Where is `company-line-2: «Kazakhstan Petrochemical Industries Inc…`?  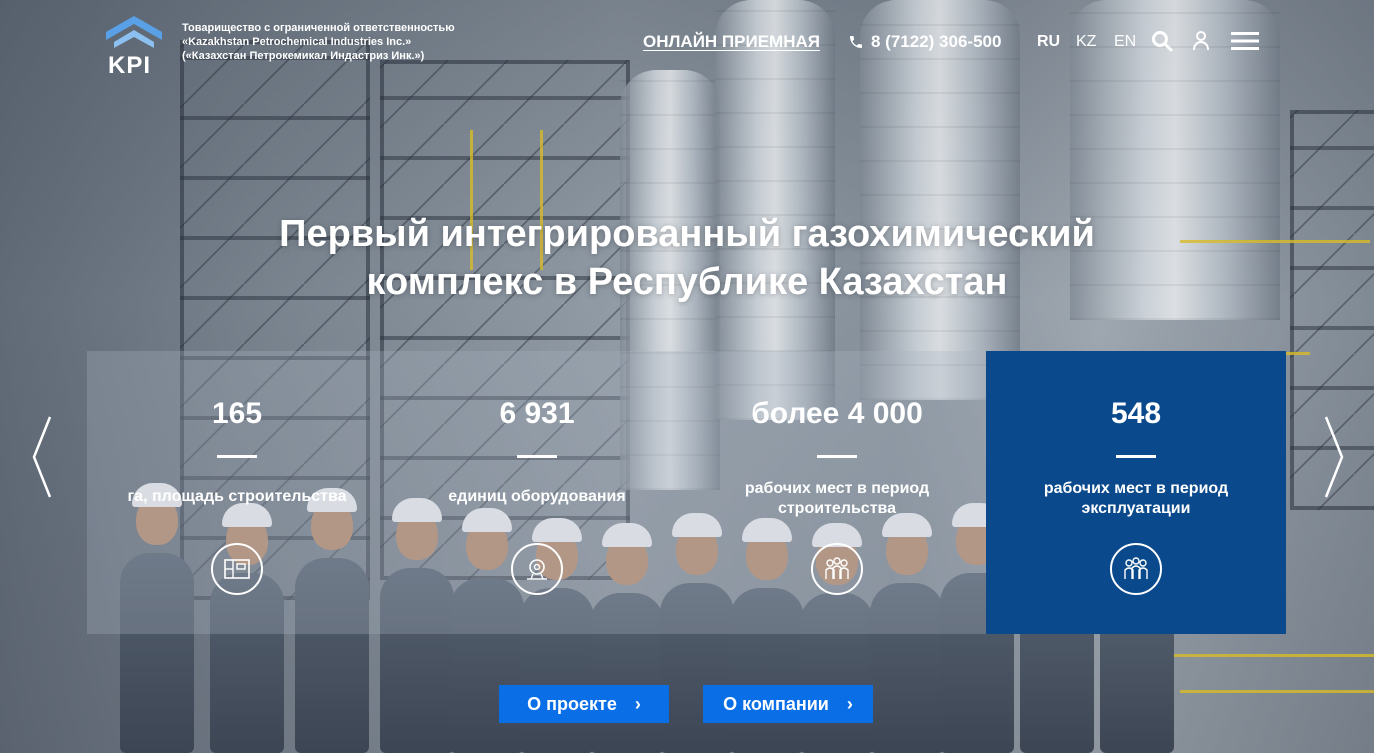
company-line-2: «Kazakhstan Petrochemical Industries Inc… is located at coordinates (297, 42).